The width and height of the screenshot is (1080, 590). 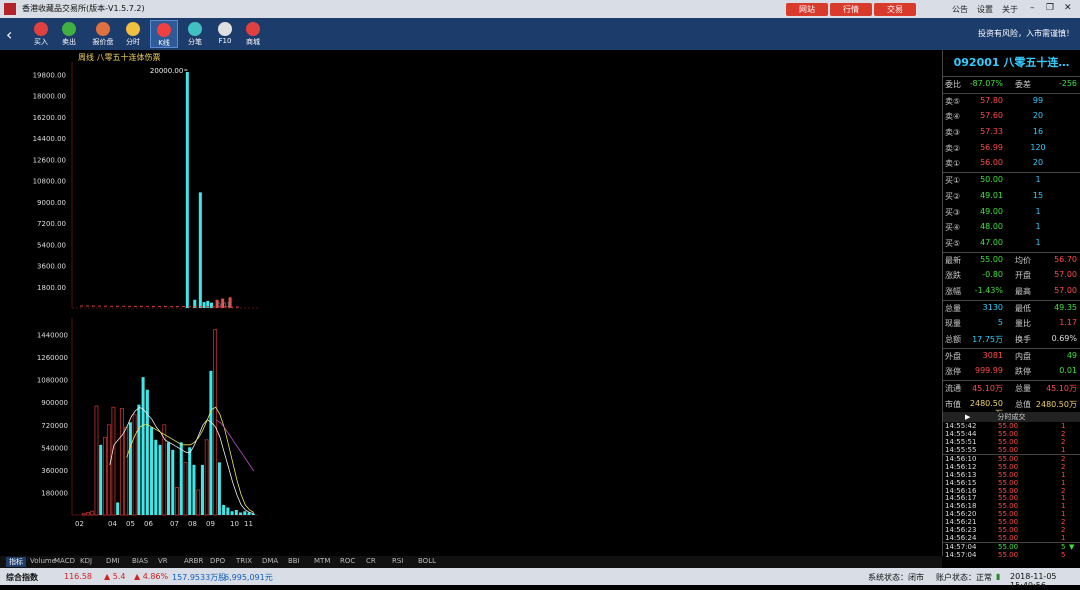 I want to click on ask-row: 卖③ 57.33 16, so click(x=1011, y=133).